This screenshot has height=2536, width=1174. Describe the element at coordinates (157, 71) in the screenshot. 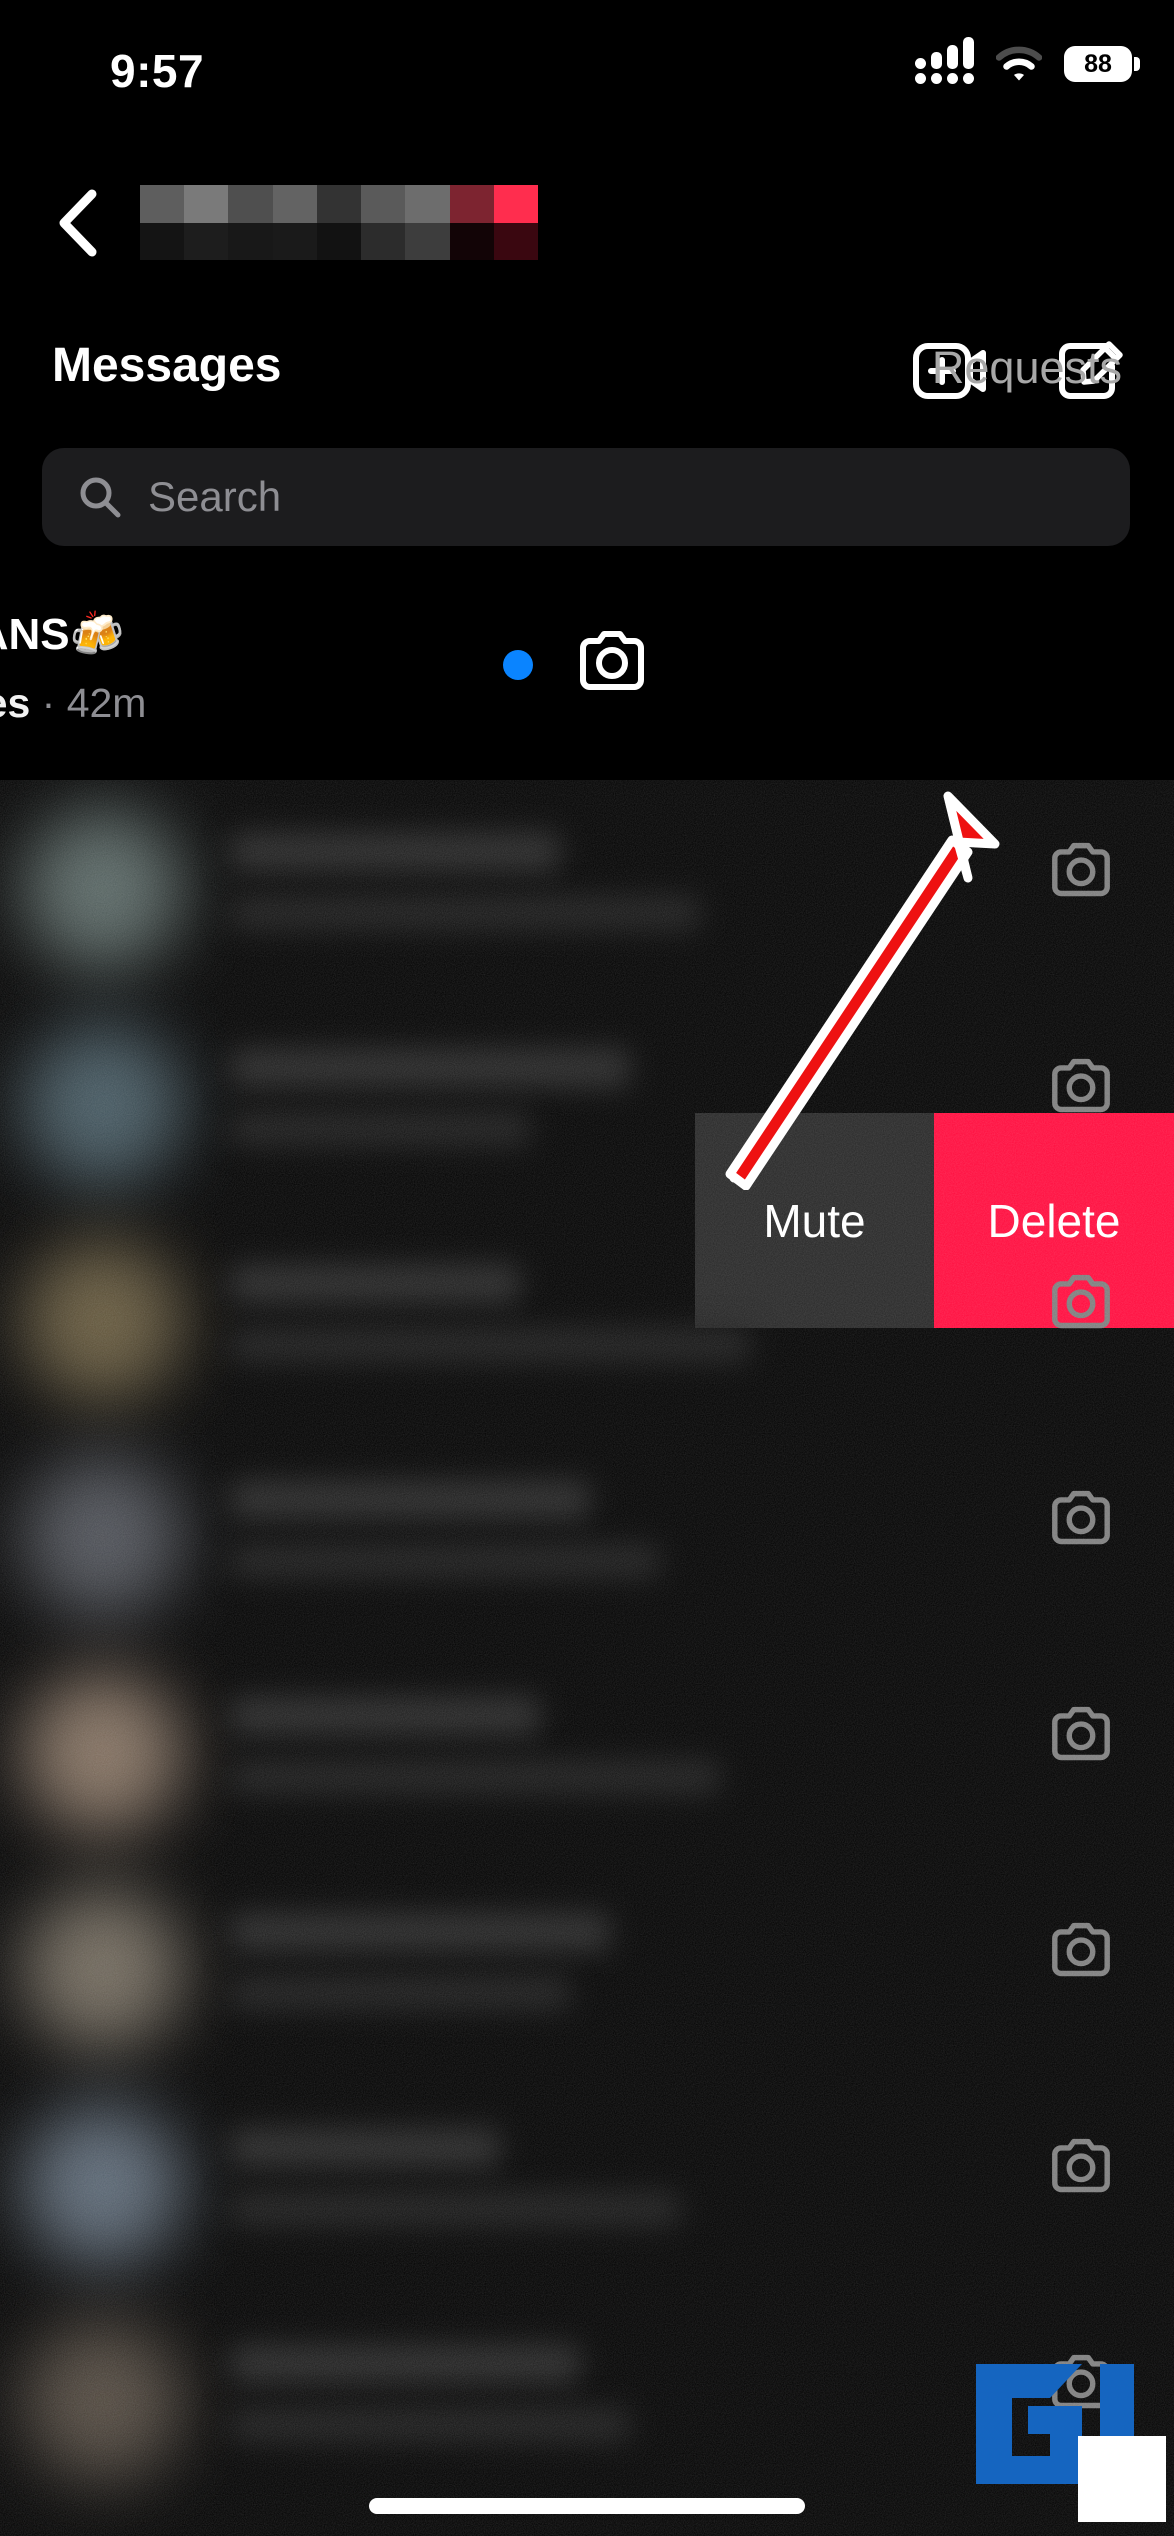

I see `status-time: 9:57` at that location.